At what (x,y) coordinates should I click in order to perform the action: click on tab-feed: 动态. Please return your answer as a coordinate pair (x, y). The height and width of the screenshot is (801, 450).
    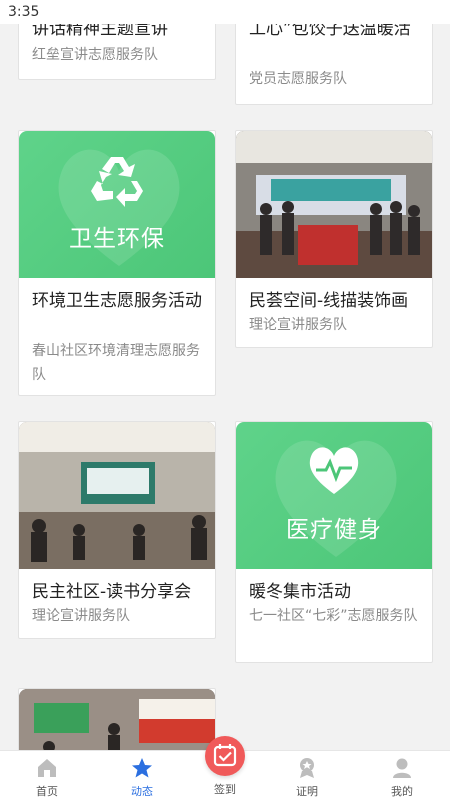
    Looking at the image, I should click on (142, 776).